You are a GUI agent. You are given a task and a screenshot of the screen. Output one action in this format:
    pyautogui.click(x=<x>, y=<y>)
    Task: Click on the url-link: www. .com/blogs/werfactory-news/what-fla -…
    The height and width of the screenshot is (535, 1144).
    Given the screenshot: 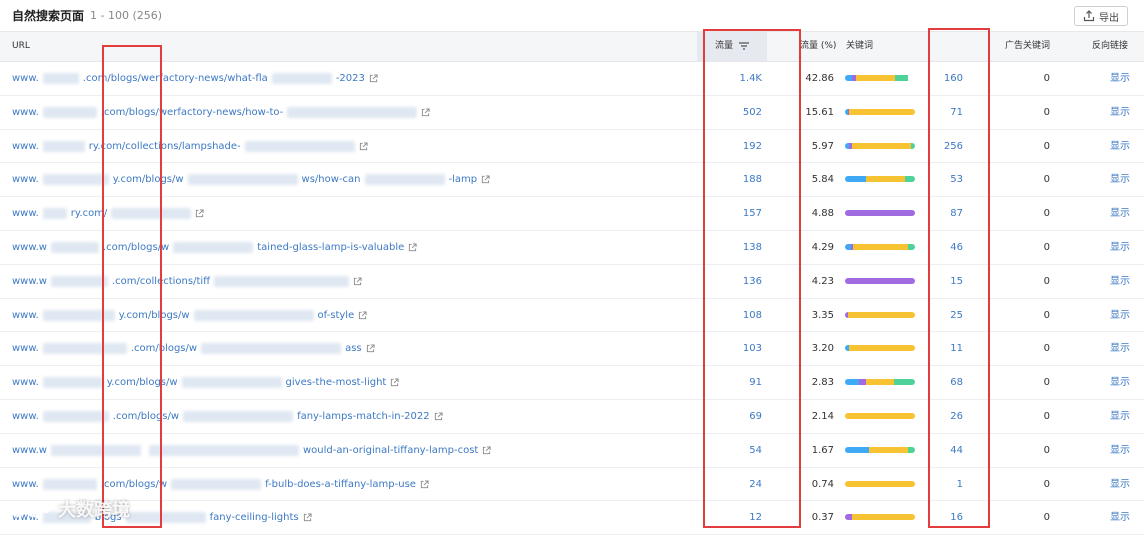 What is the action you would take?
    pyautogui.click(x=195, y=78)
    